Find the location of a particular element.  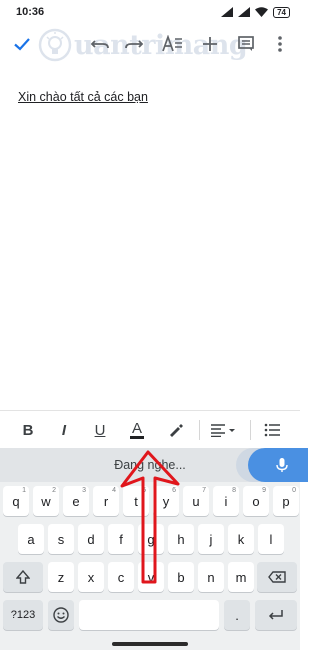

key-e: e3 is located at coordinates (76, 501).